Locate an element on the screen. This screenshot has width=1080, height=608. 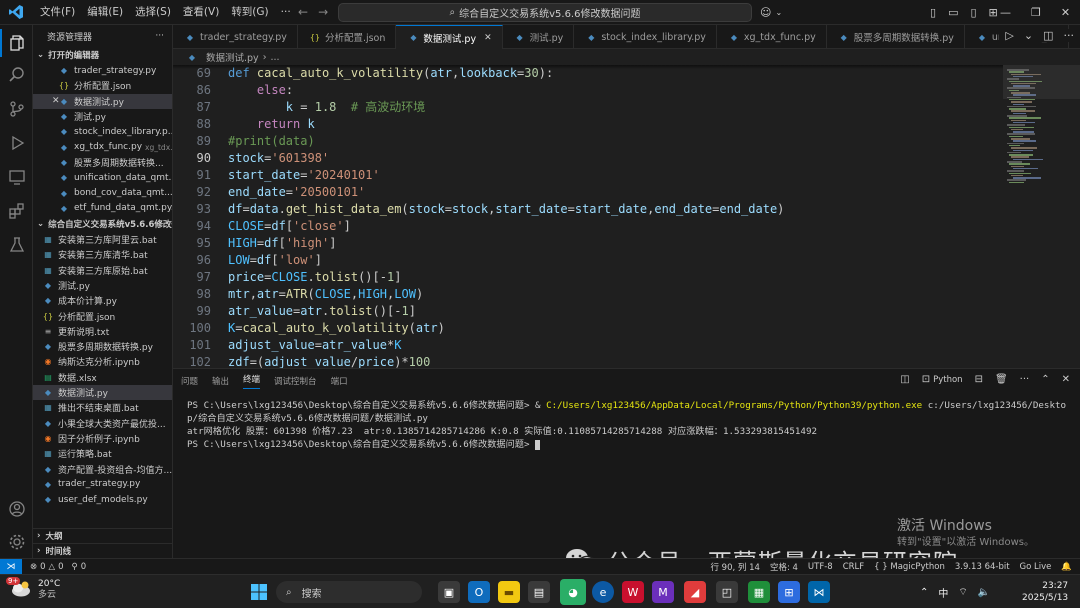
menu-edit: 编辑(E) is located at coordinates (105, 12).